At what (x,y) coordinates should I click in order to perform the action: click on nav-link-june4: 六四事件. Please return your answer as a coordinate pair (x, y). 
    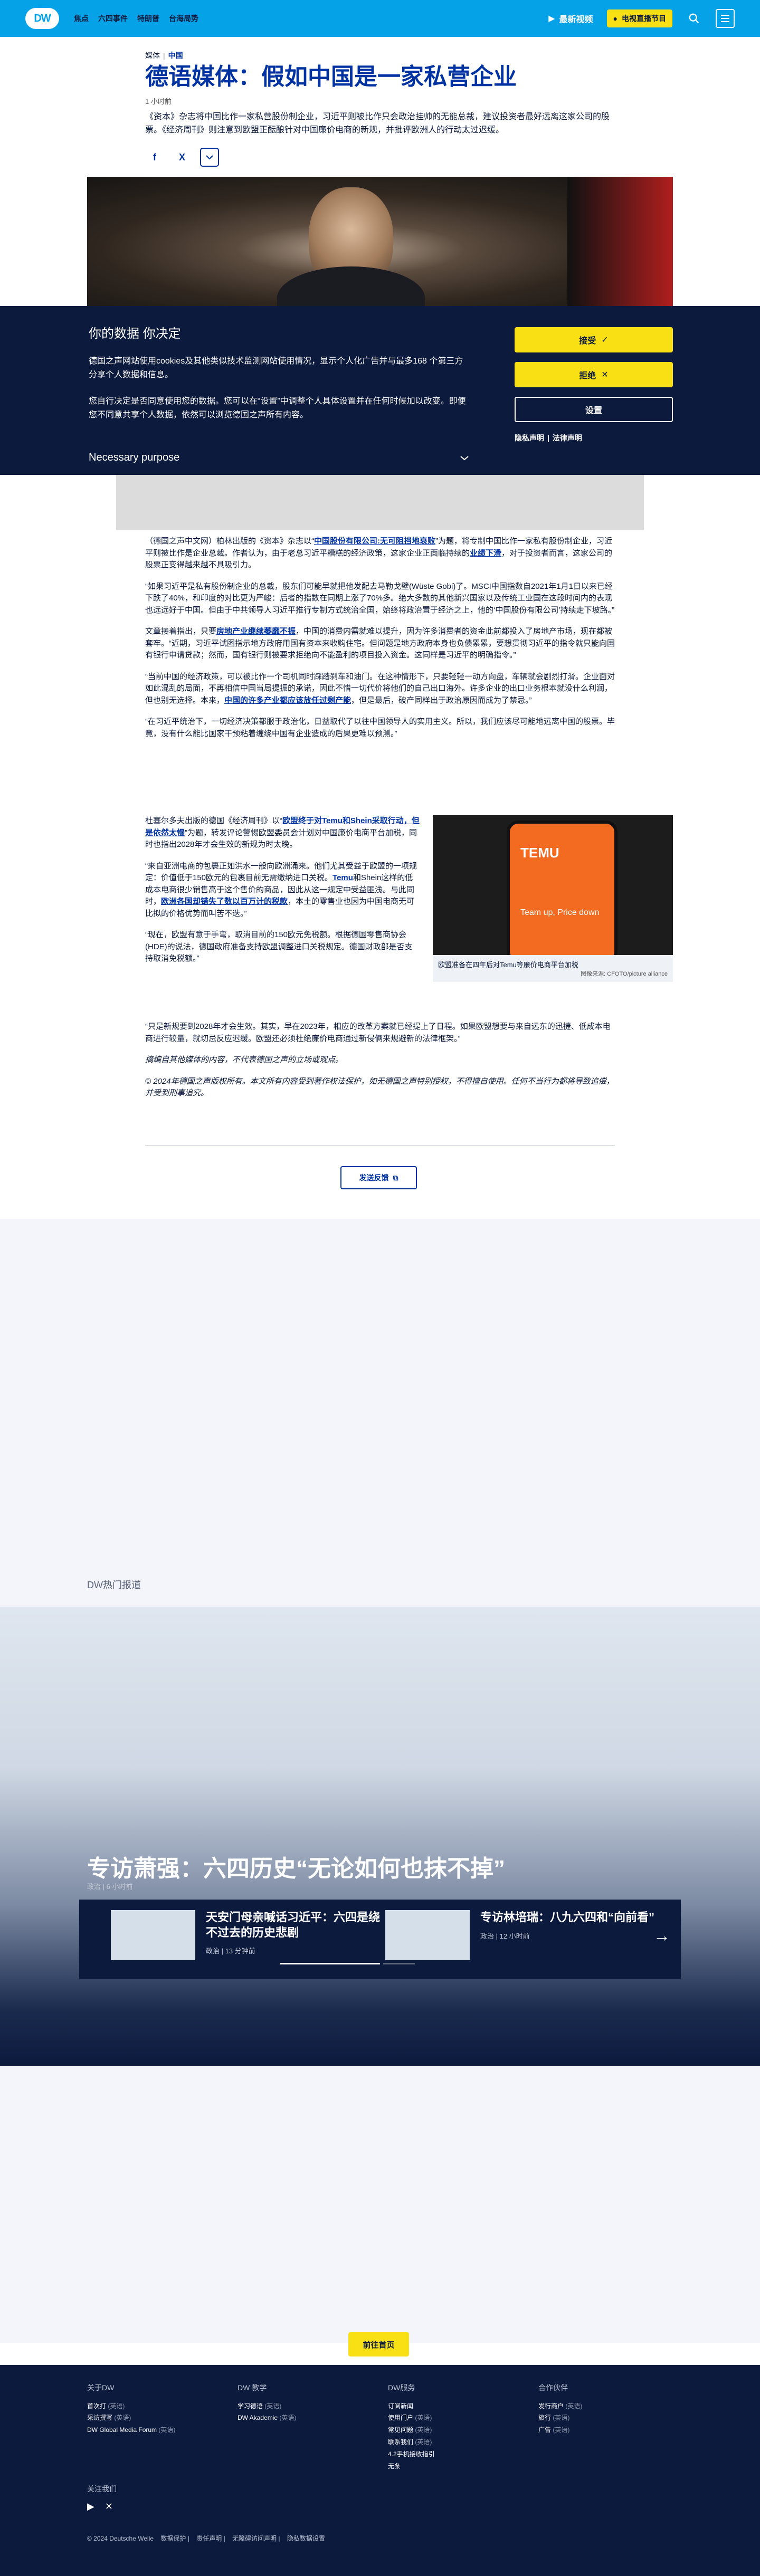
    Looking at the image, I should click on (113, 18).